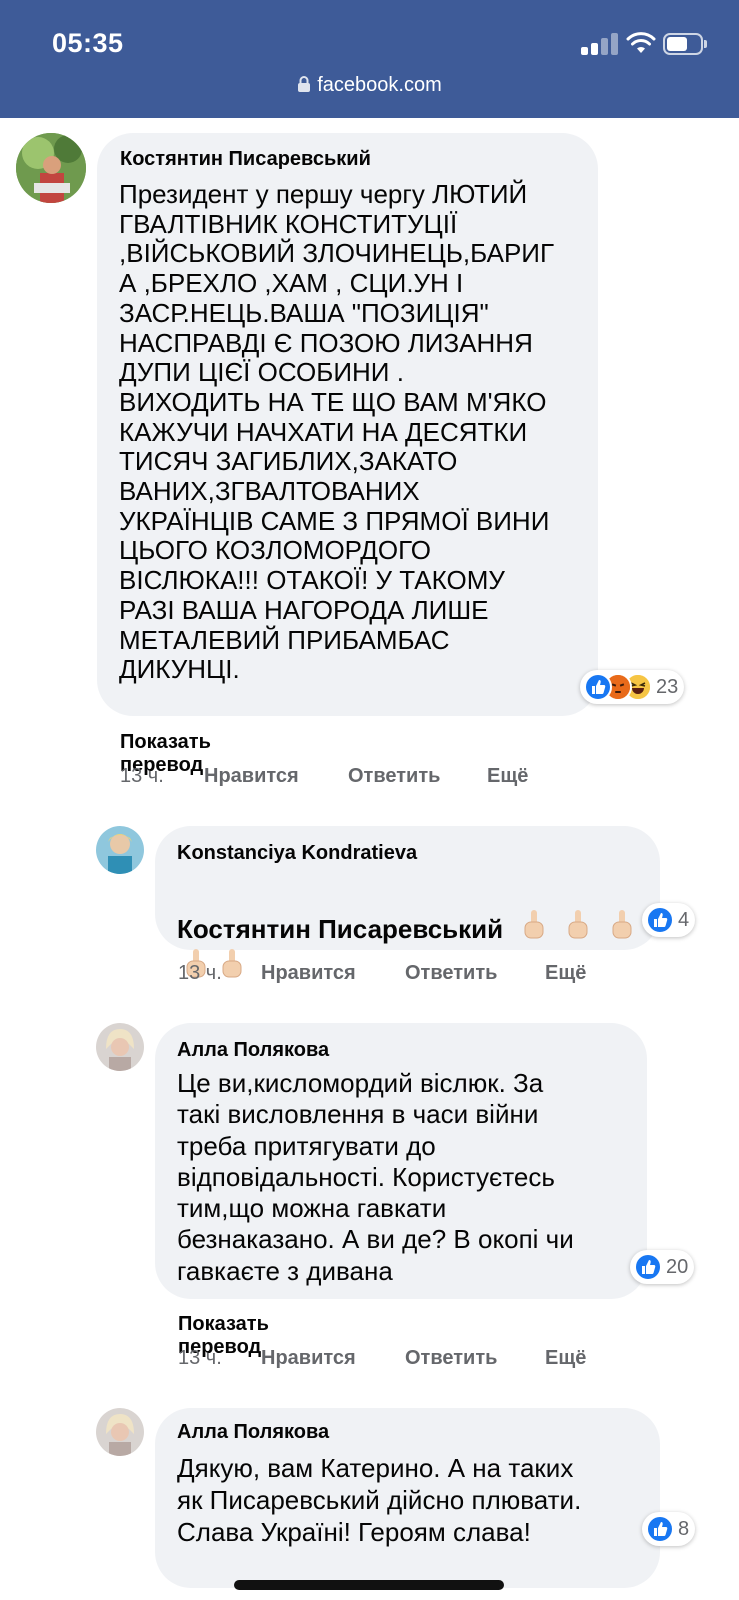  I want to click on reaction-summary: 23, so click(632, 687).